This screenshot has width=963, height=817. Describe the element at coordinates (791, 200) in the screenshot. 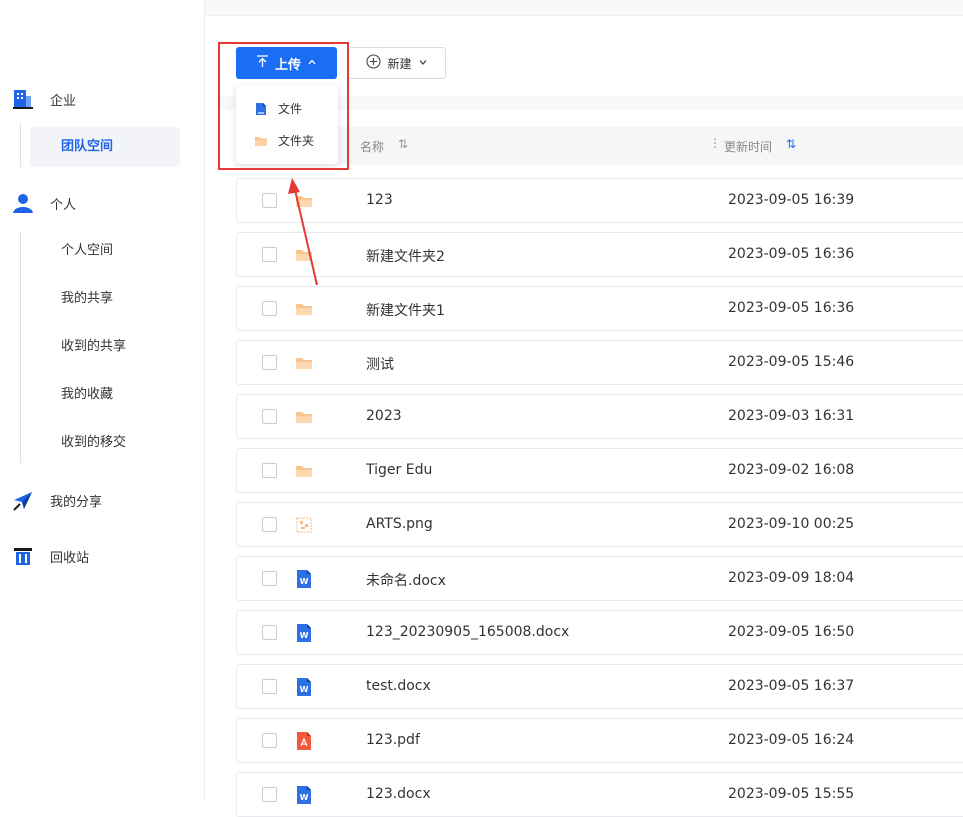

I see `file-updated-time: 2023-09-05 16:39` at that location.